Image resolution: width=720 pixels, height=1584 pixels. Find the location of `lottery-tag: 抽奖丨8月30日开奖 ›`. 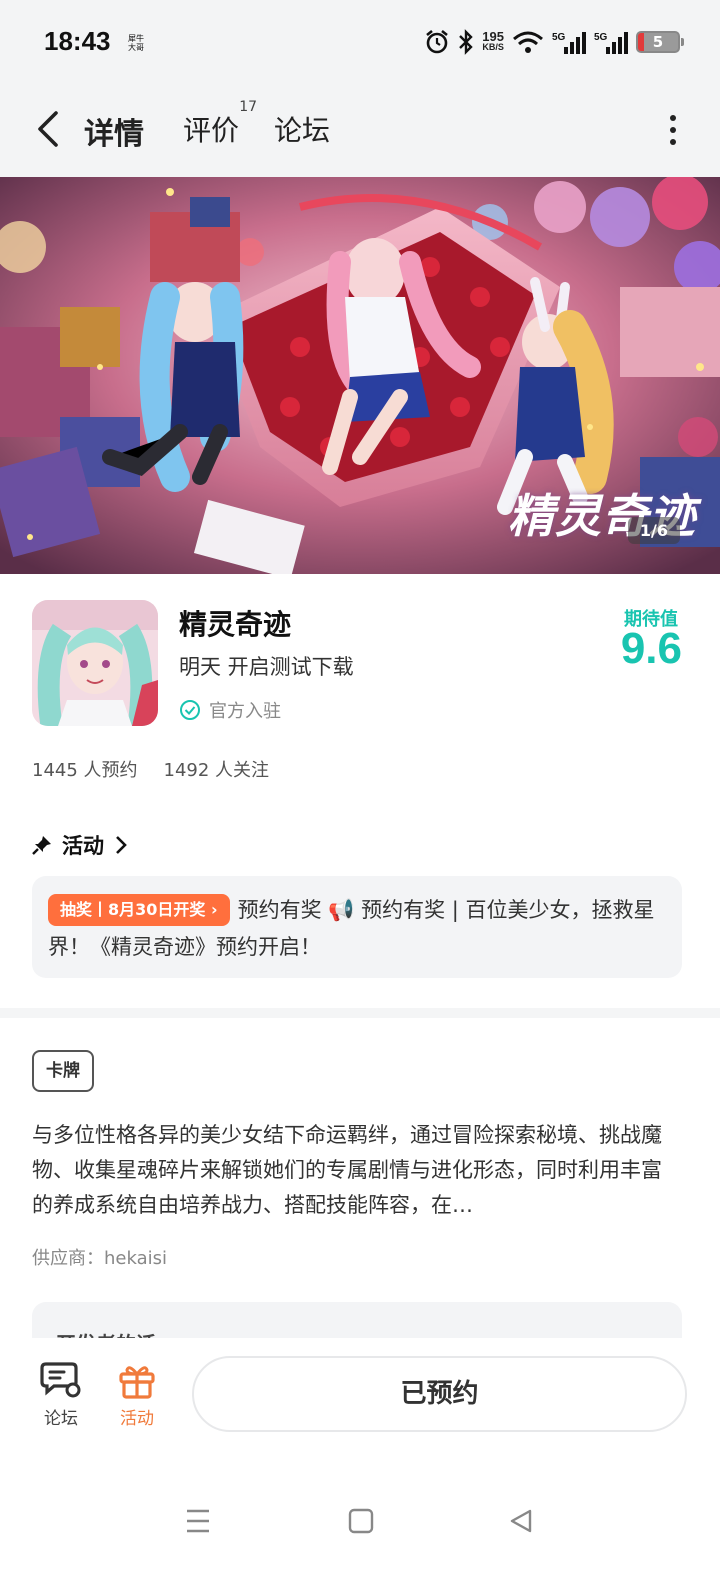

lottery-tag: 抽奖丨8月30日开奖 › is located at coordinates (139, 910).